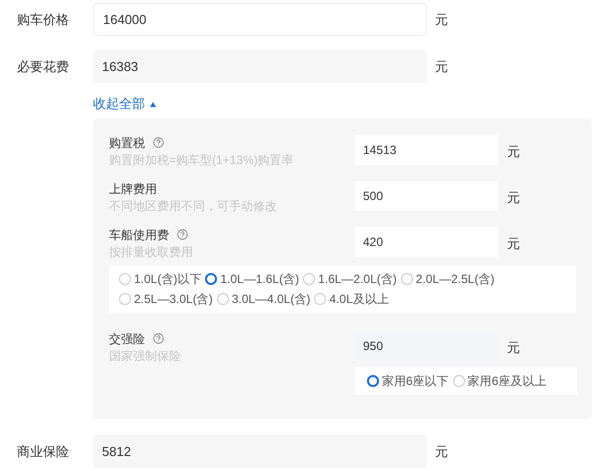 The image size is (600, 471). Describe the element at coordinates (260, 279) in the screenshot. I see `option-label: 1.0L—1.6L(含)` at that location.